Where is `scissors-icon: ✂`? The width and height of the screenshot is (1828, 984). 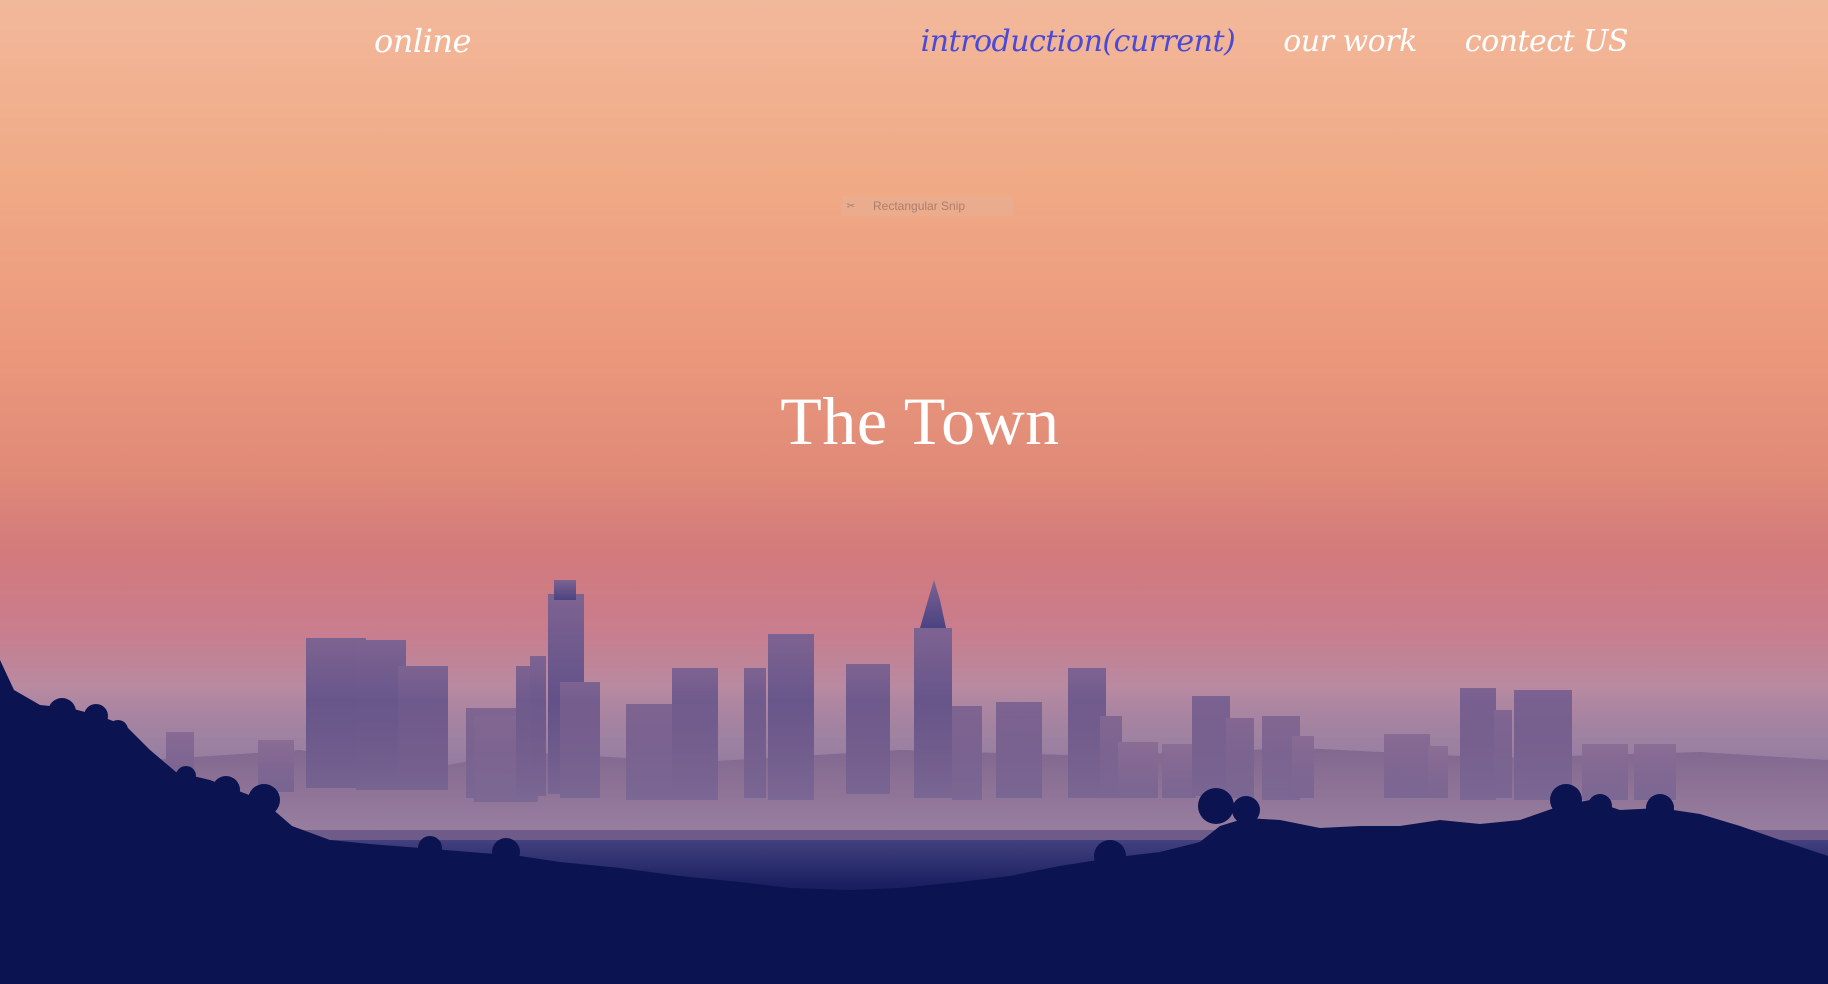 scissors-icon: ✂ is located at coordinates (851, 206).